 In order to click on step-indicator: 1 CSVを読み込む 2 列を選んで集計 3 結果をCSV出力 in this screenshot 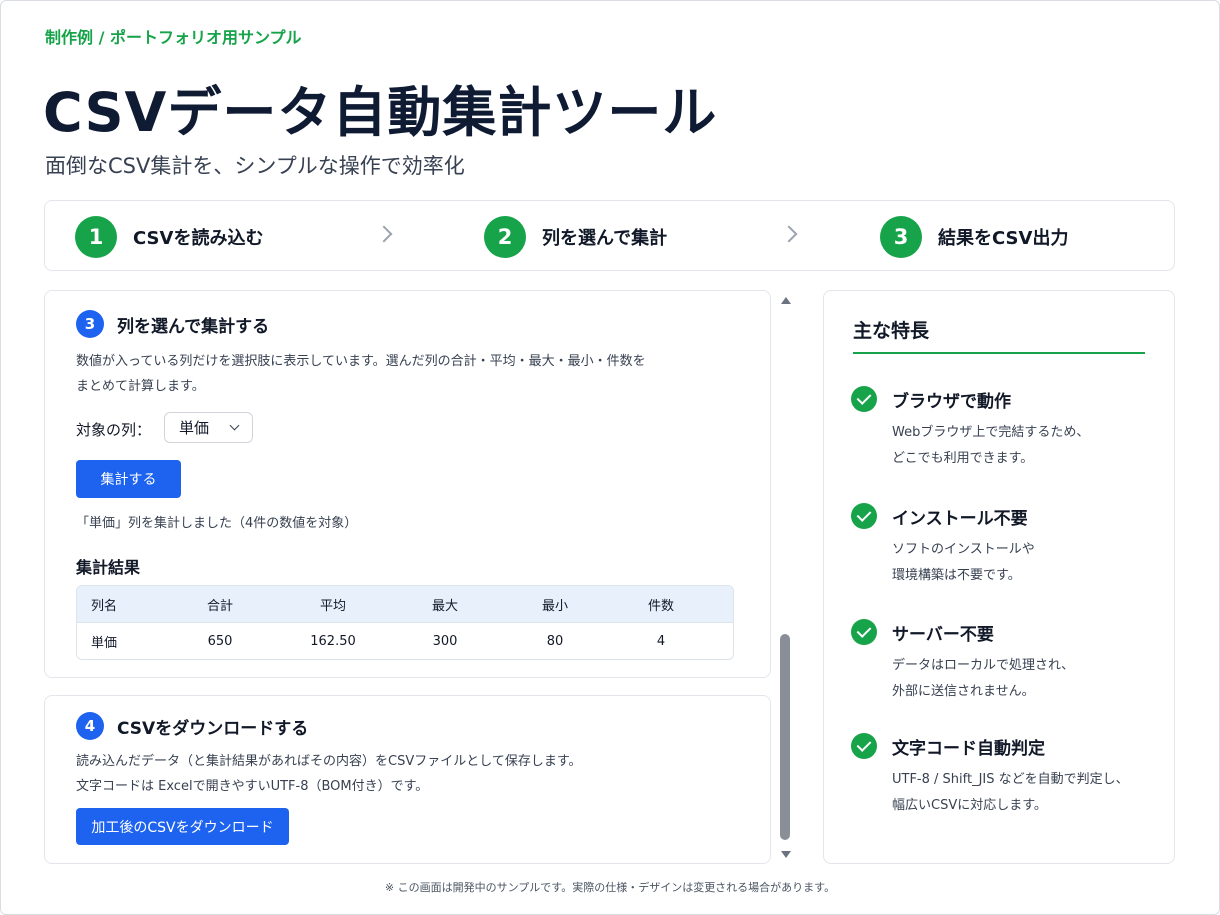, I will do `click(609, 235)`.